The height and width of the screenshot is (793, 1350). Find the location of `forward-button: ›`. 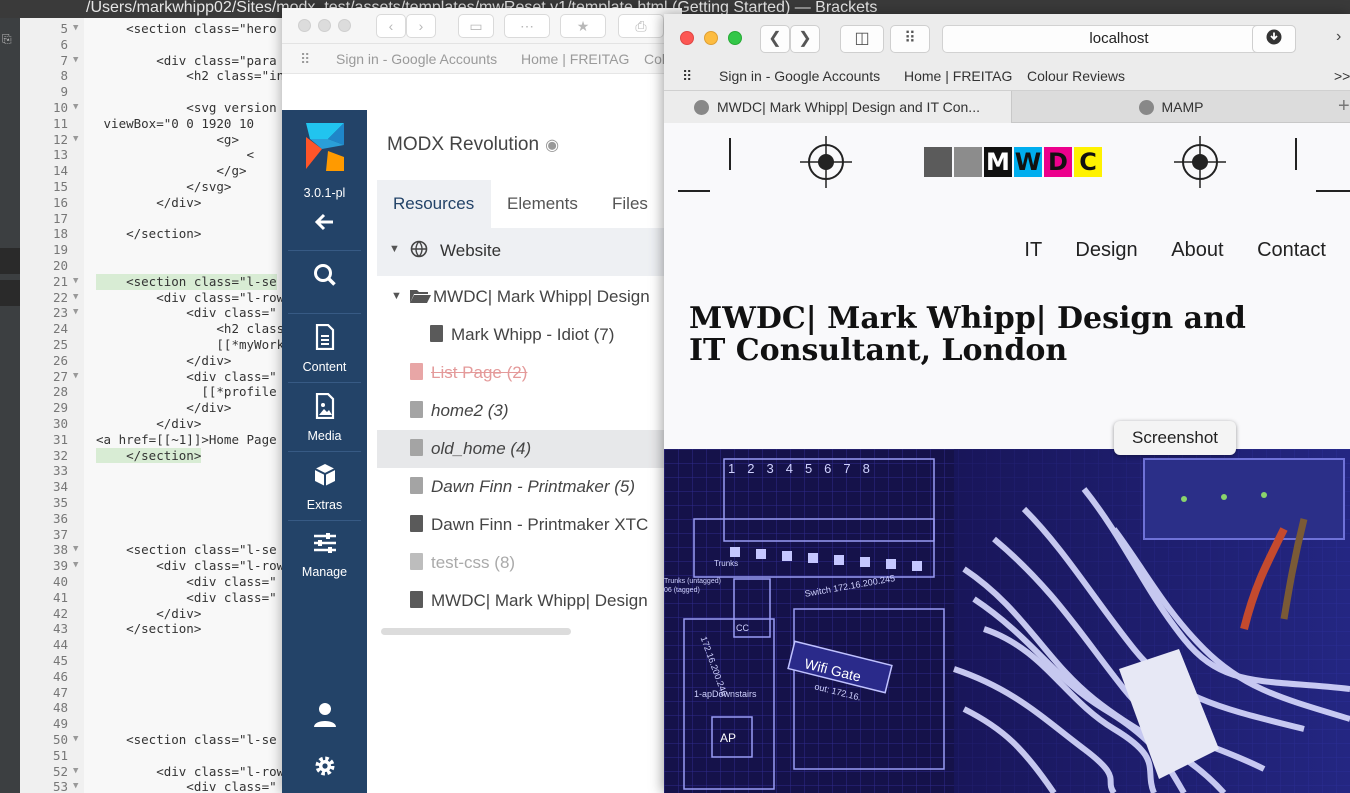

forward-button: › is located at coordinates (421, 26).